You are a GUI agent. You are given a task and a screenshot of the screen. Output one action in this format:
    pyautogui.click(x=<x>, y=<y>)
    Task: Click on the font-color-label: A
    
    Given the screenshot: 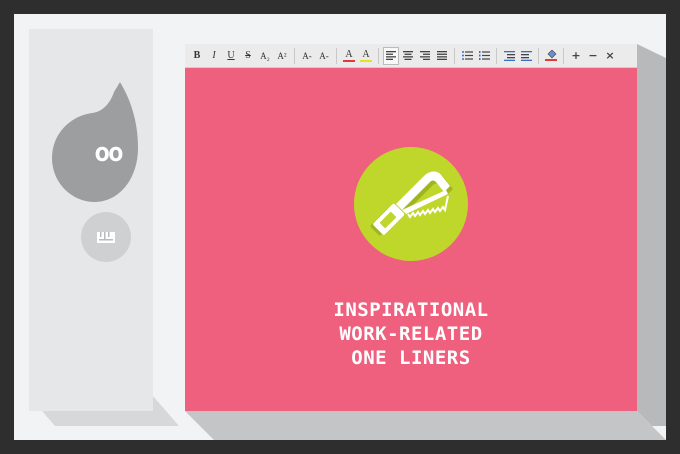 What is the action you would take?
    pyautogui.click(x=349, y=54)
    